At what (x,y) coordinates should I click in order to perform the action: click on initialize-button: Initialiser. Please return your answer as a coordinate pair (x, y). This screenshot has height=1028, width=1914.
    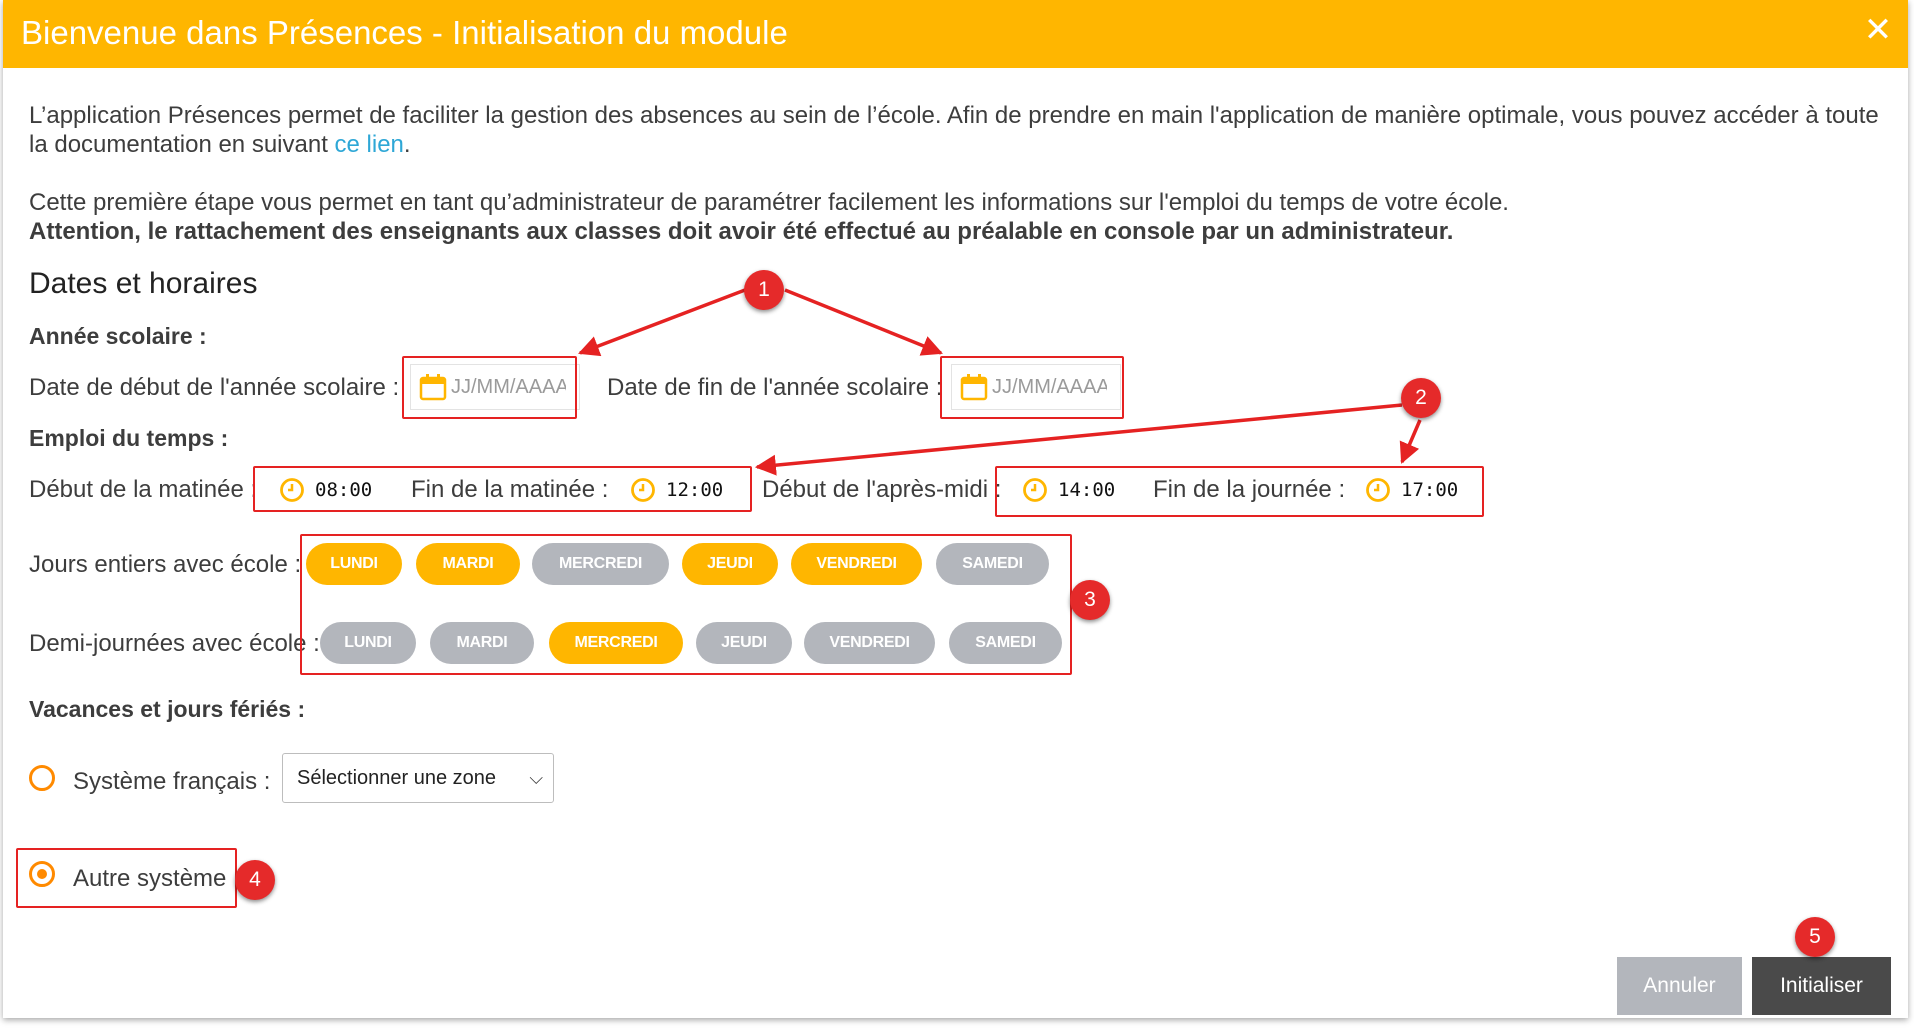
    Looking at the image, I should click on (1821, 986).